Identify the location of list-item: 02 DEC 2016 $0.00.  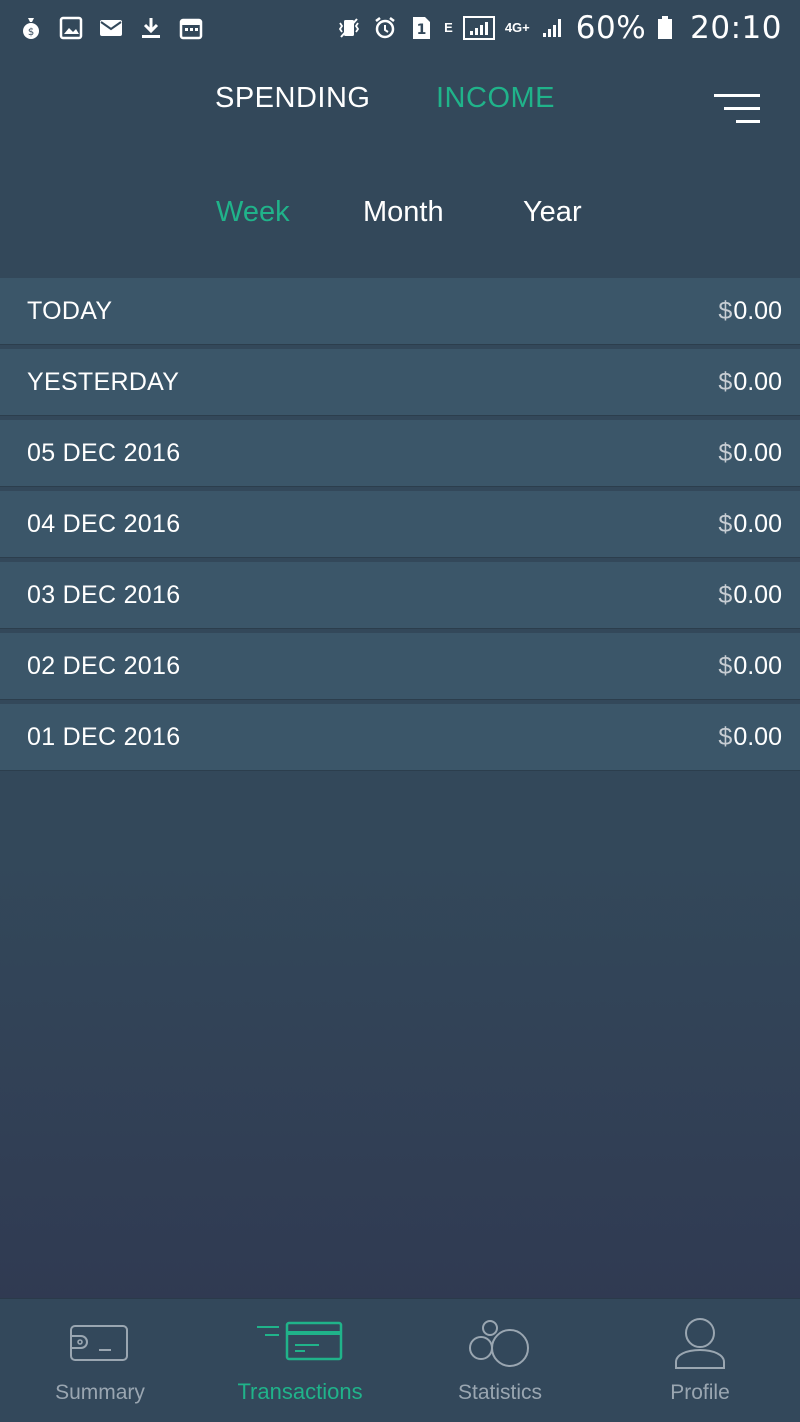
(400, 666).